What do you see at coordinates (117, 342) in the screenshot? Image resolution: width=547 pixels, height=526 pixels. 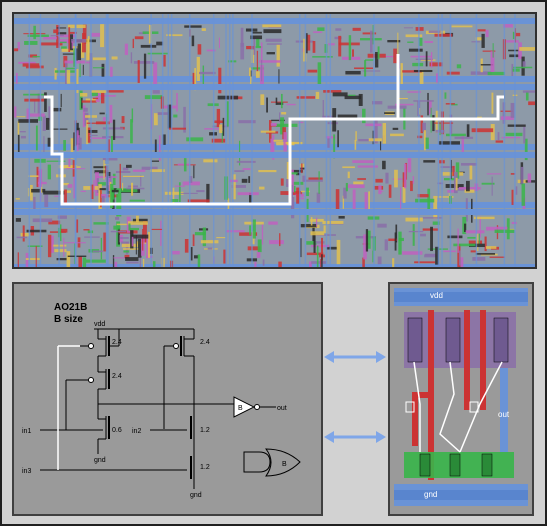 I see `size-p-top-left: 2.4` at bounding box center [117, 342].